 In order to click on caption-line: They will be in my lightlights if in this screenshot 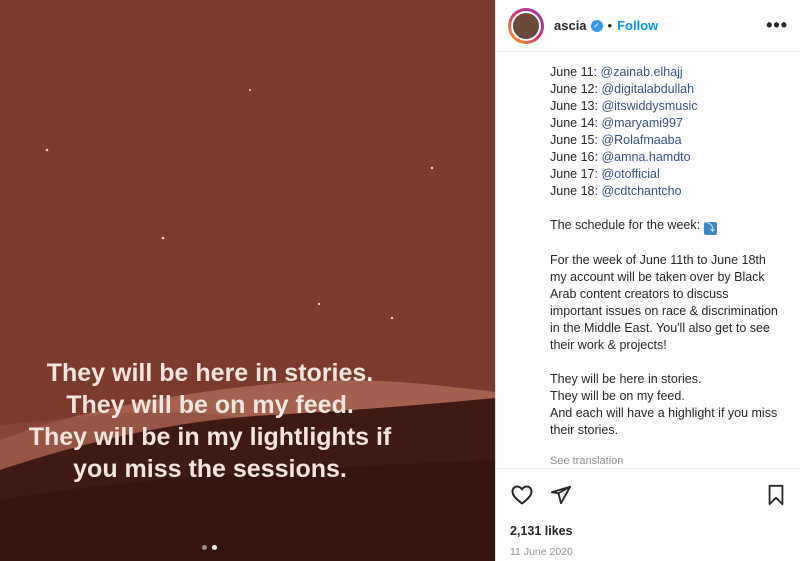, I will do `click(210, 437)`.